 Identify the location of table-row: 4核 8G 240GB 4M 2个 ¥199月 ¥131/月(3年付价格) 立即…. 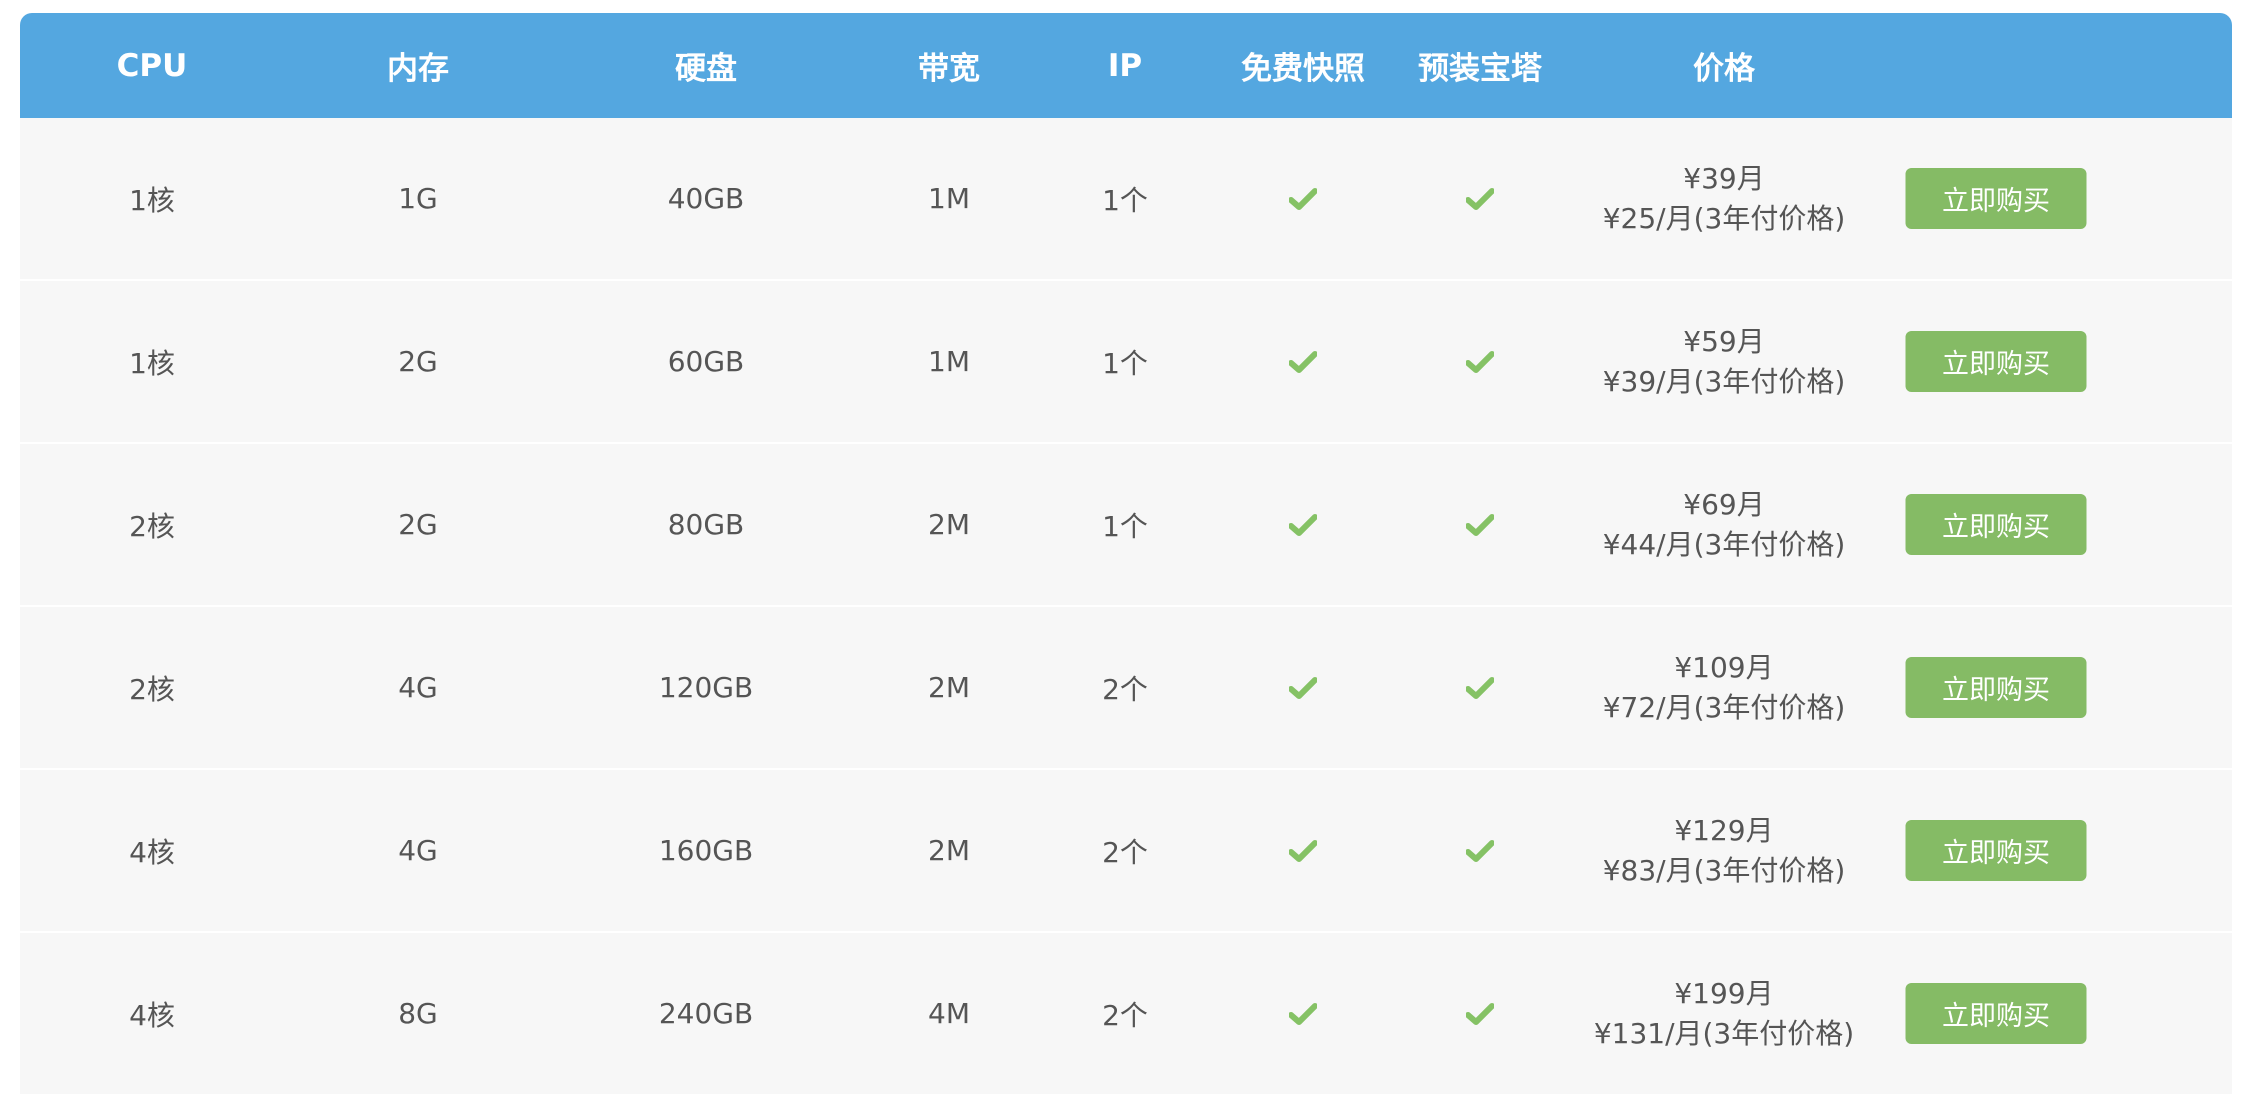
(1126, 1014).